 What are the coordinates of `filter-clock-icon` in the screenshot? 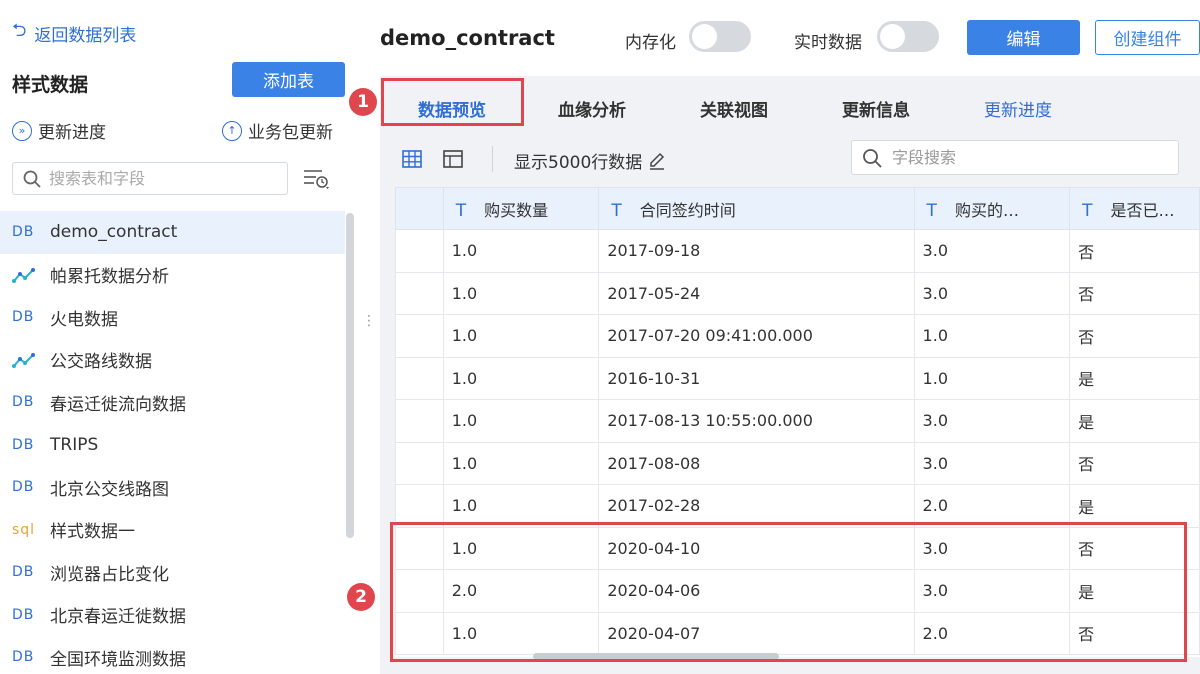 It's located at (317, 179).